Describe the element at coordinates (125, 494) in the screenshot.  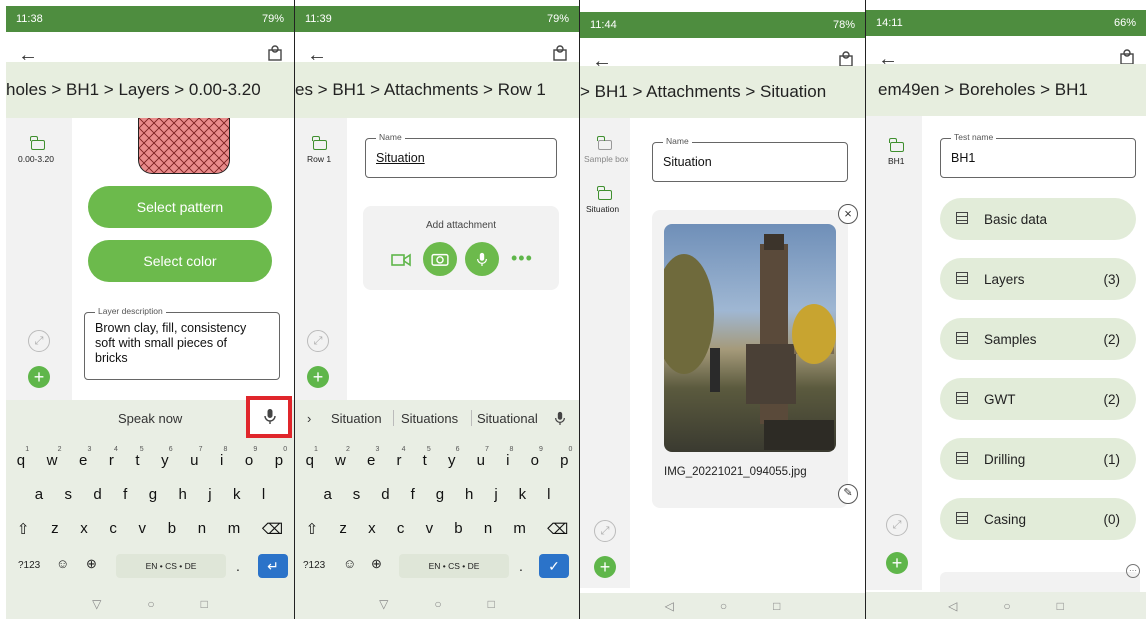
I see `key-f: f` at that location.